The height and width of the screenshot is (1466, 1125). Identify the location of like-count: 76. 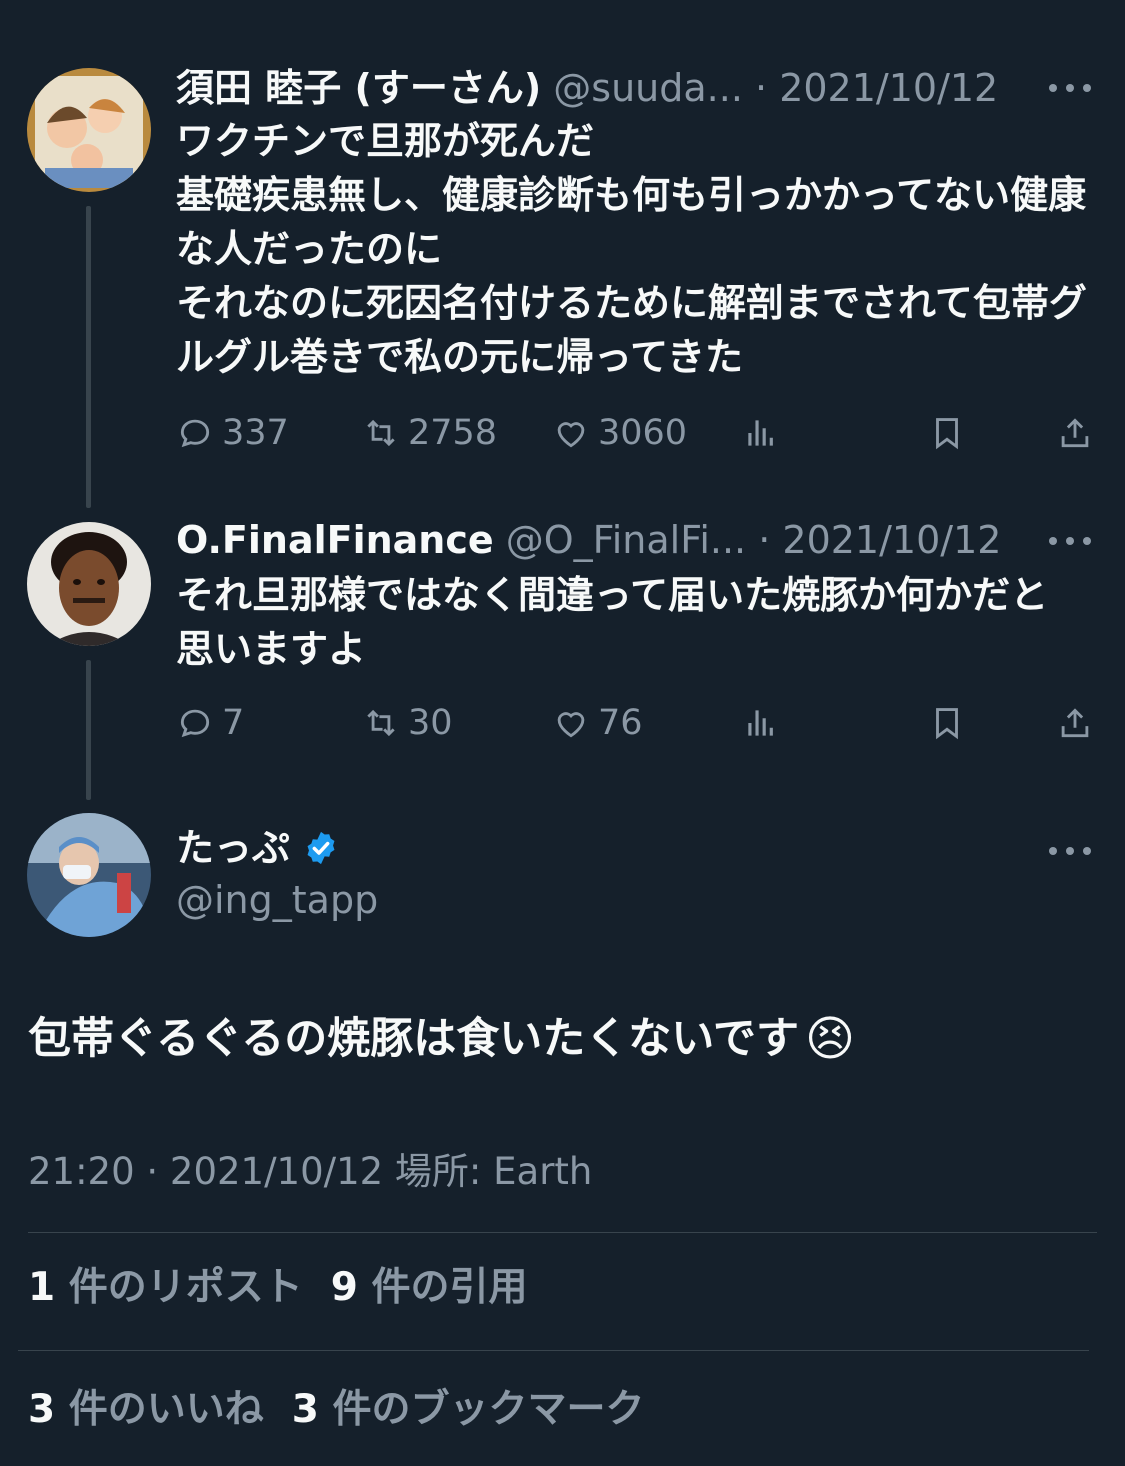
(620, 723).